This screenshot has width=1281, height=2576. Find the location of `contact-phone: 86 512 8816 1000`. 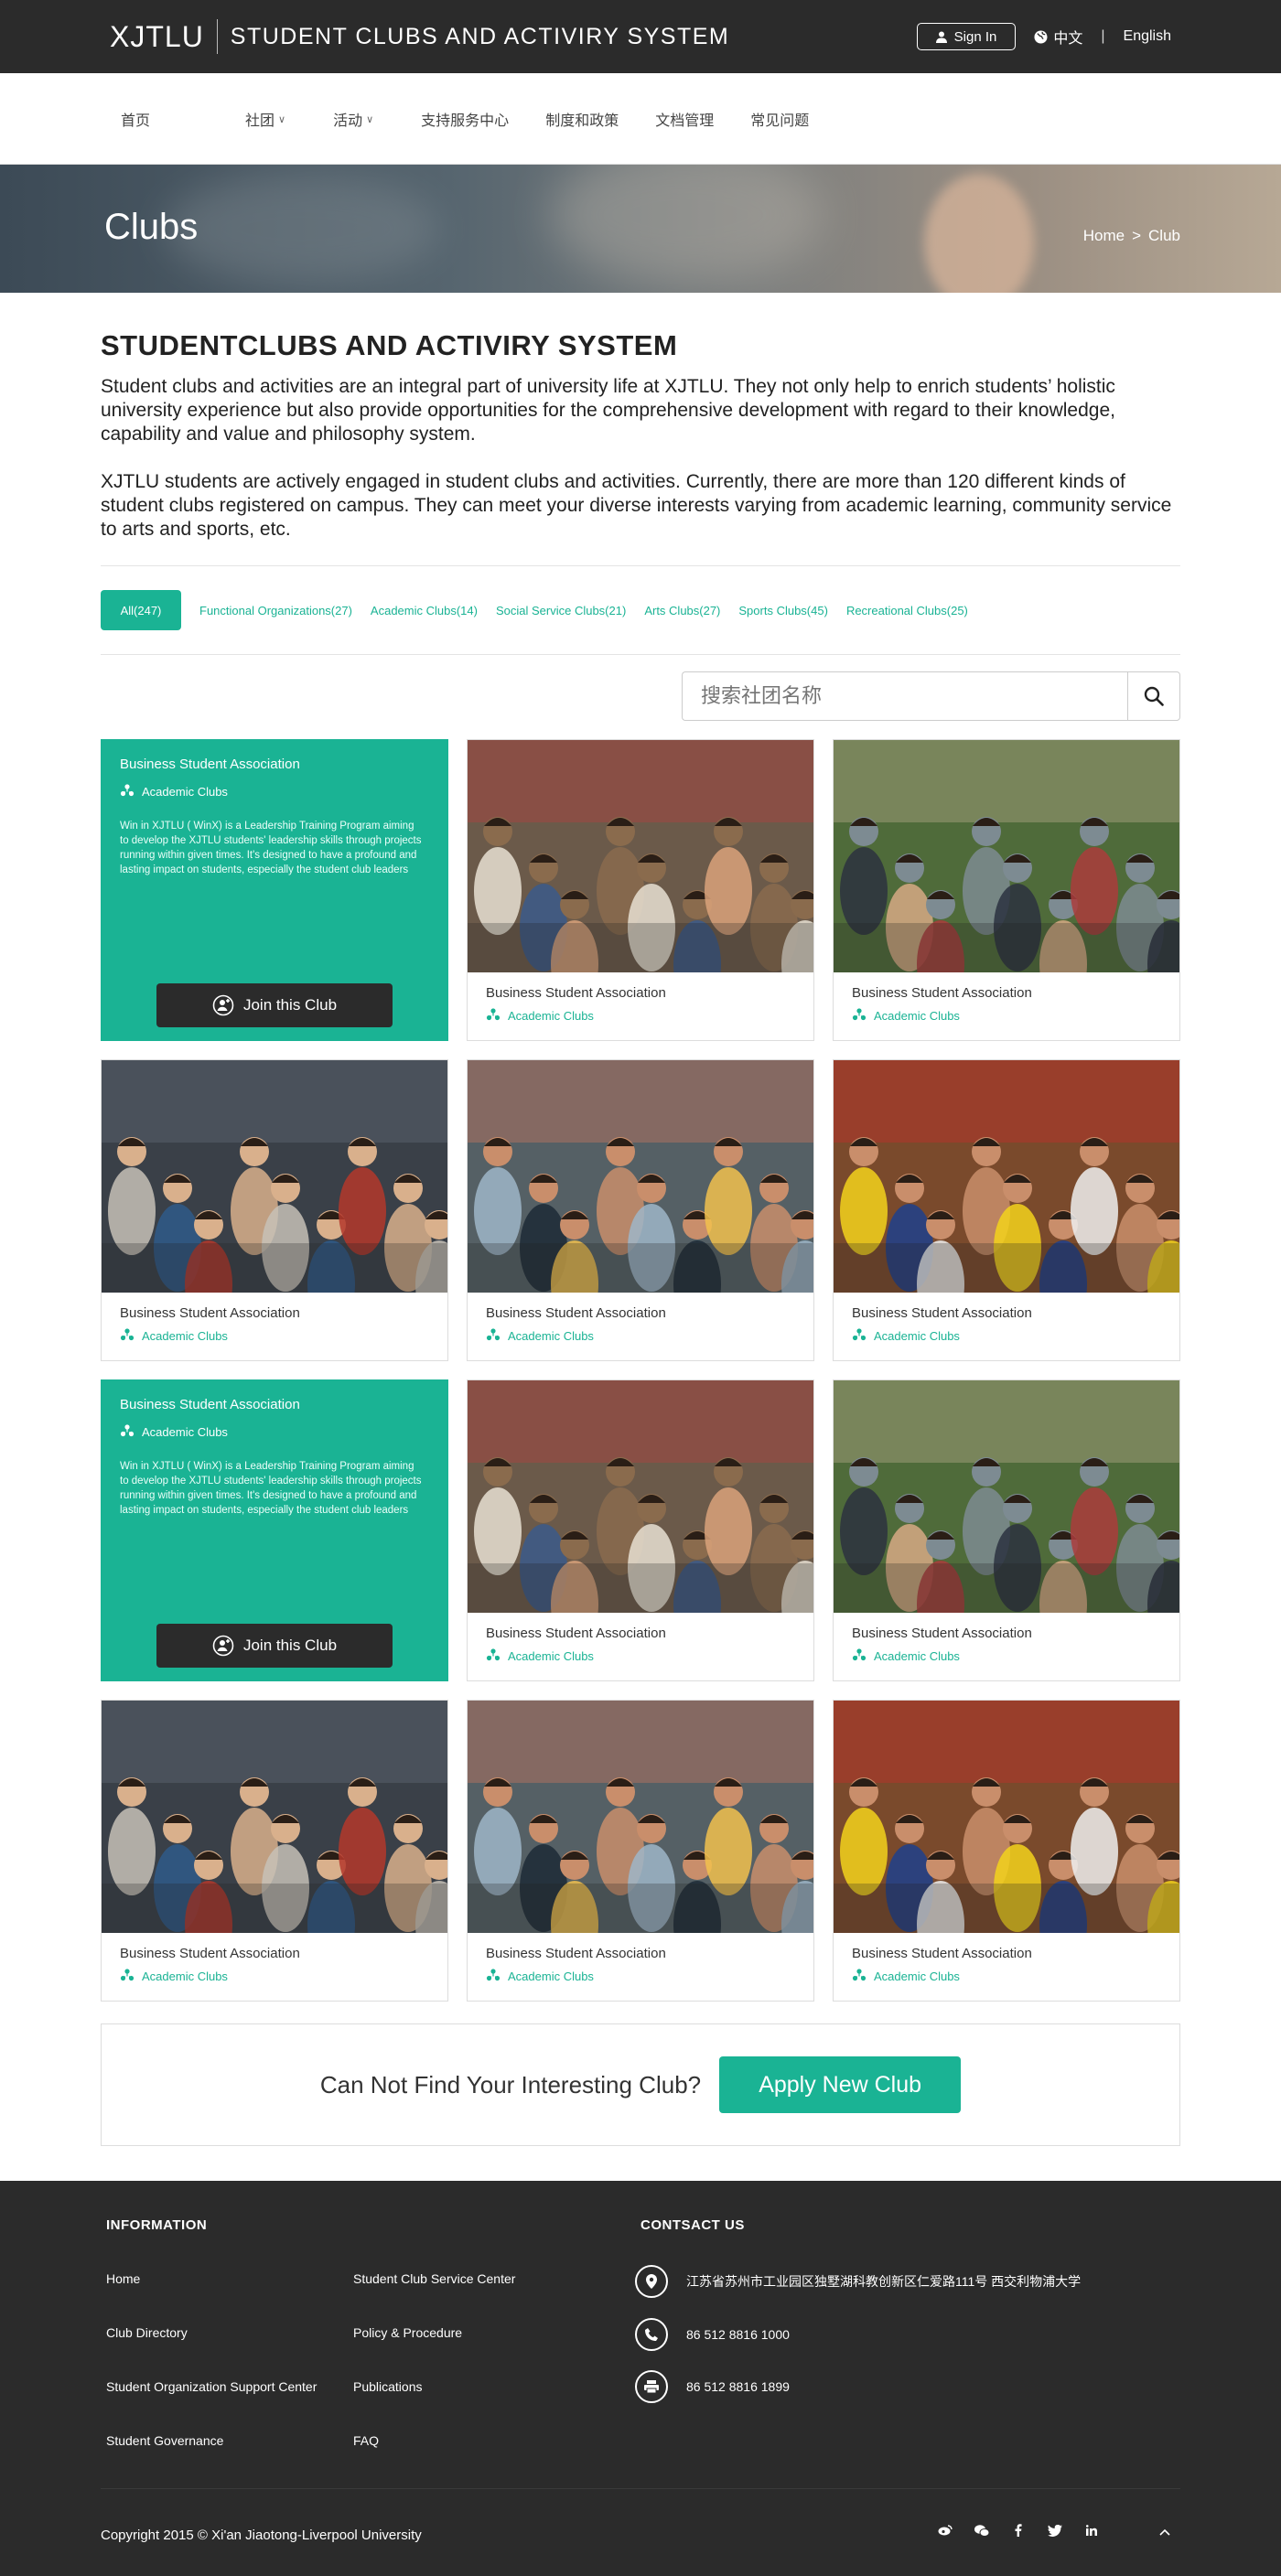

contact-phone: 86 512 8816 1000 is located at coordinates (713, 2334).